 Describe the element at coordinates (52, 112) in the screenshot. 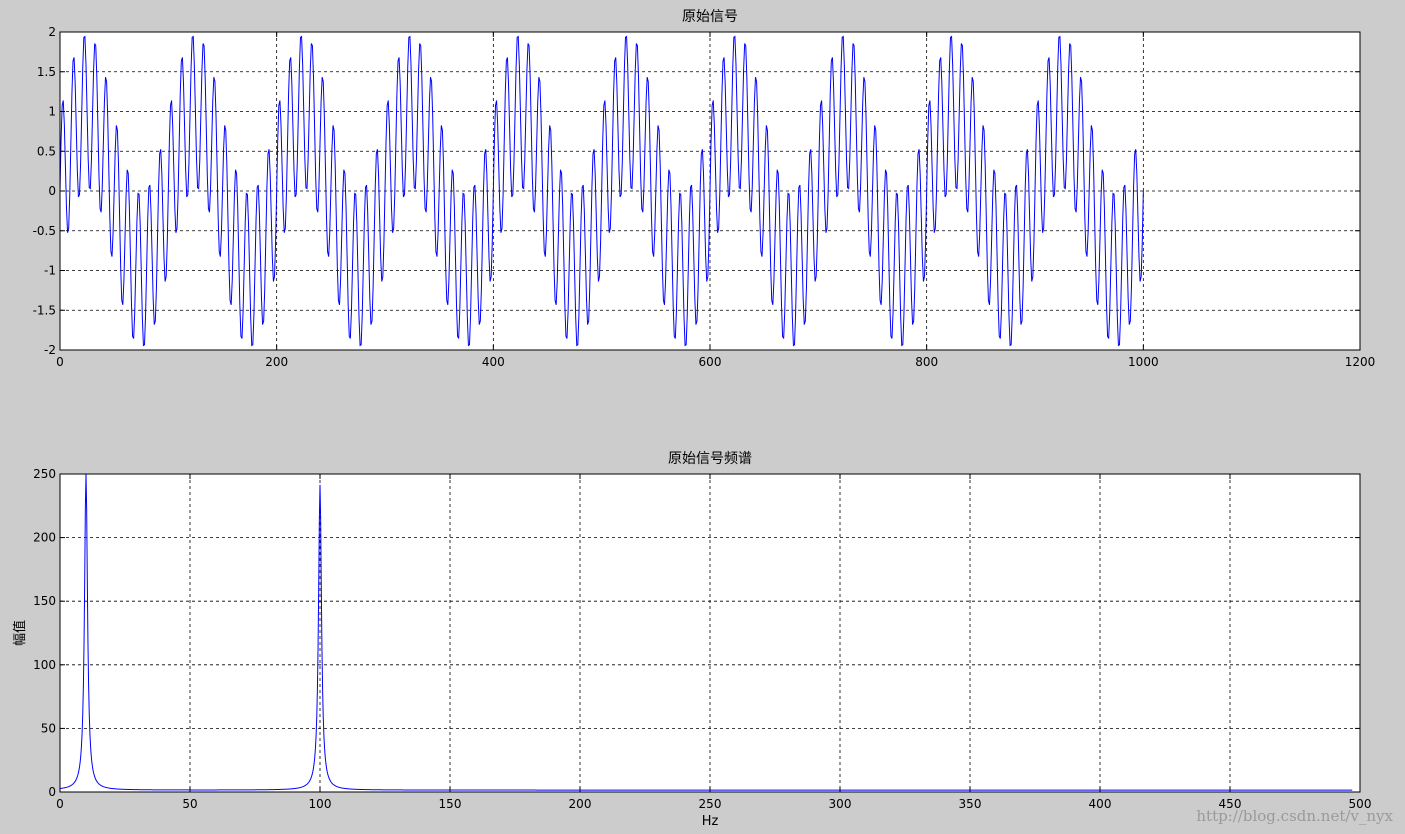

I see `y-tick-label: 1` at that location.